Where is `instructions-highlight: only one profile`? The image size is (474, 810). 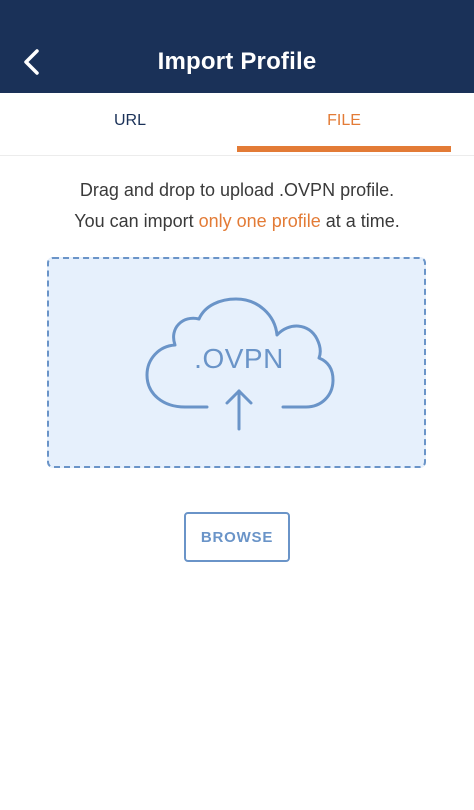 instructions-highlight: only one profile is located at coordinates (259, 221).